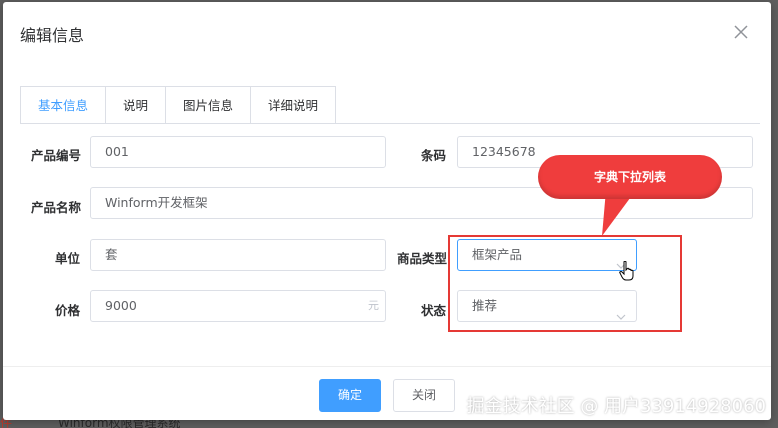 The width and height of the screenshot is (778, 428). I want to click on tab-basic-info: 基本信息, so click(64, 105).